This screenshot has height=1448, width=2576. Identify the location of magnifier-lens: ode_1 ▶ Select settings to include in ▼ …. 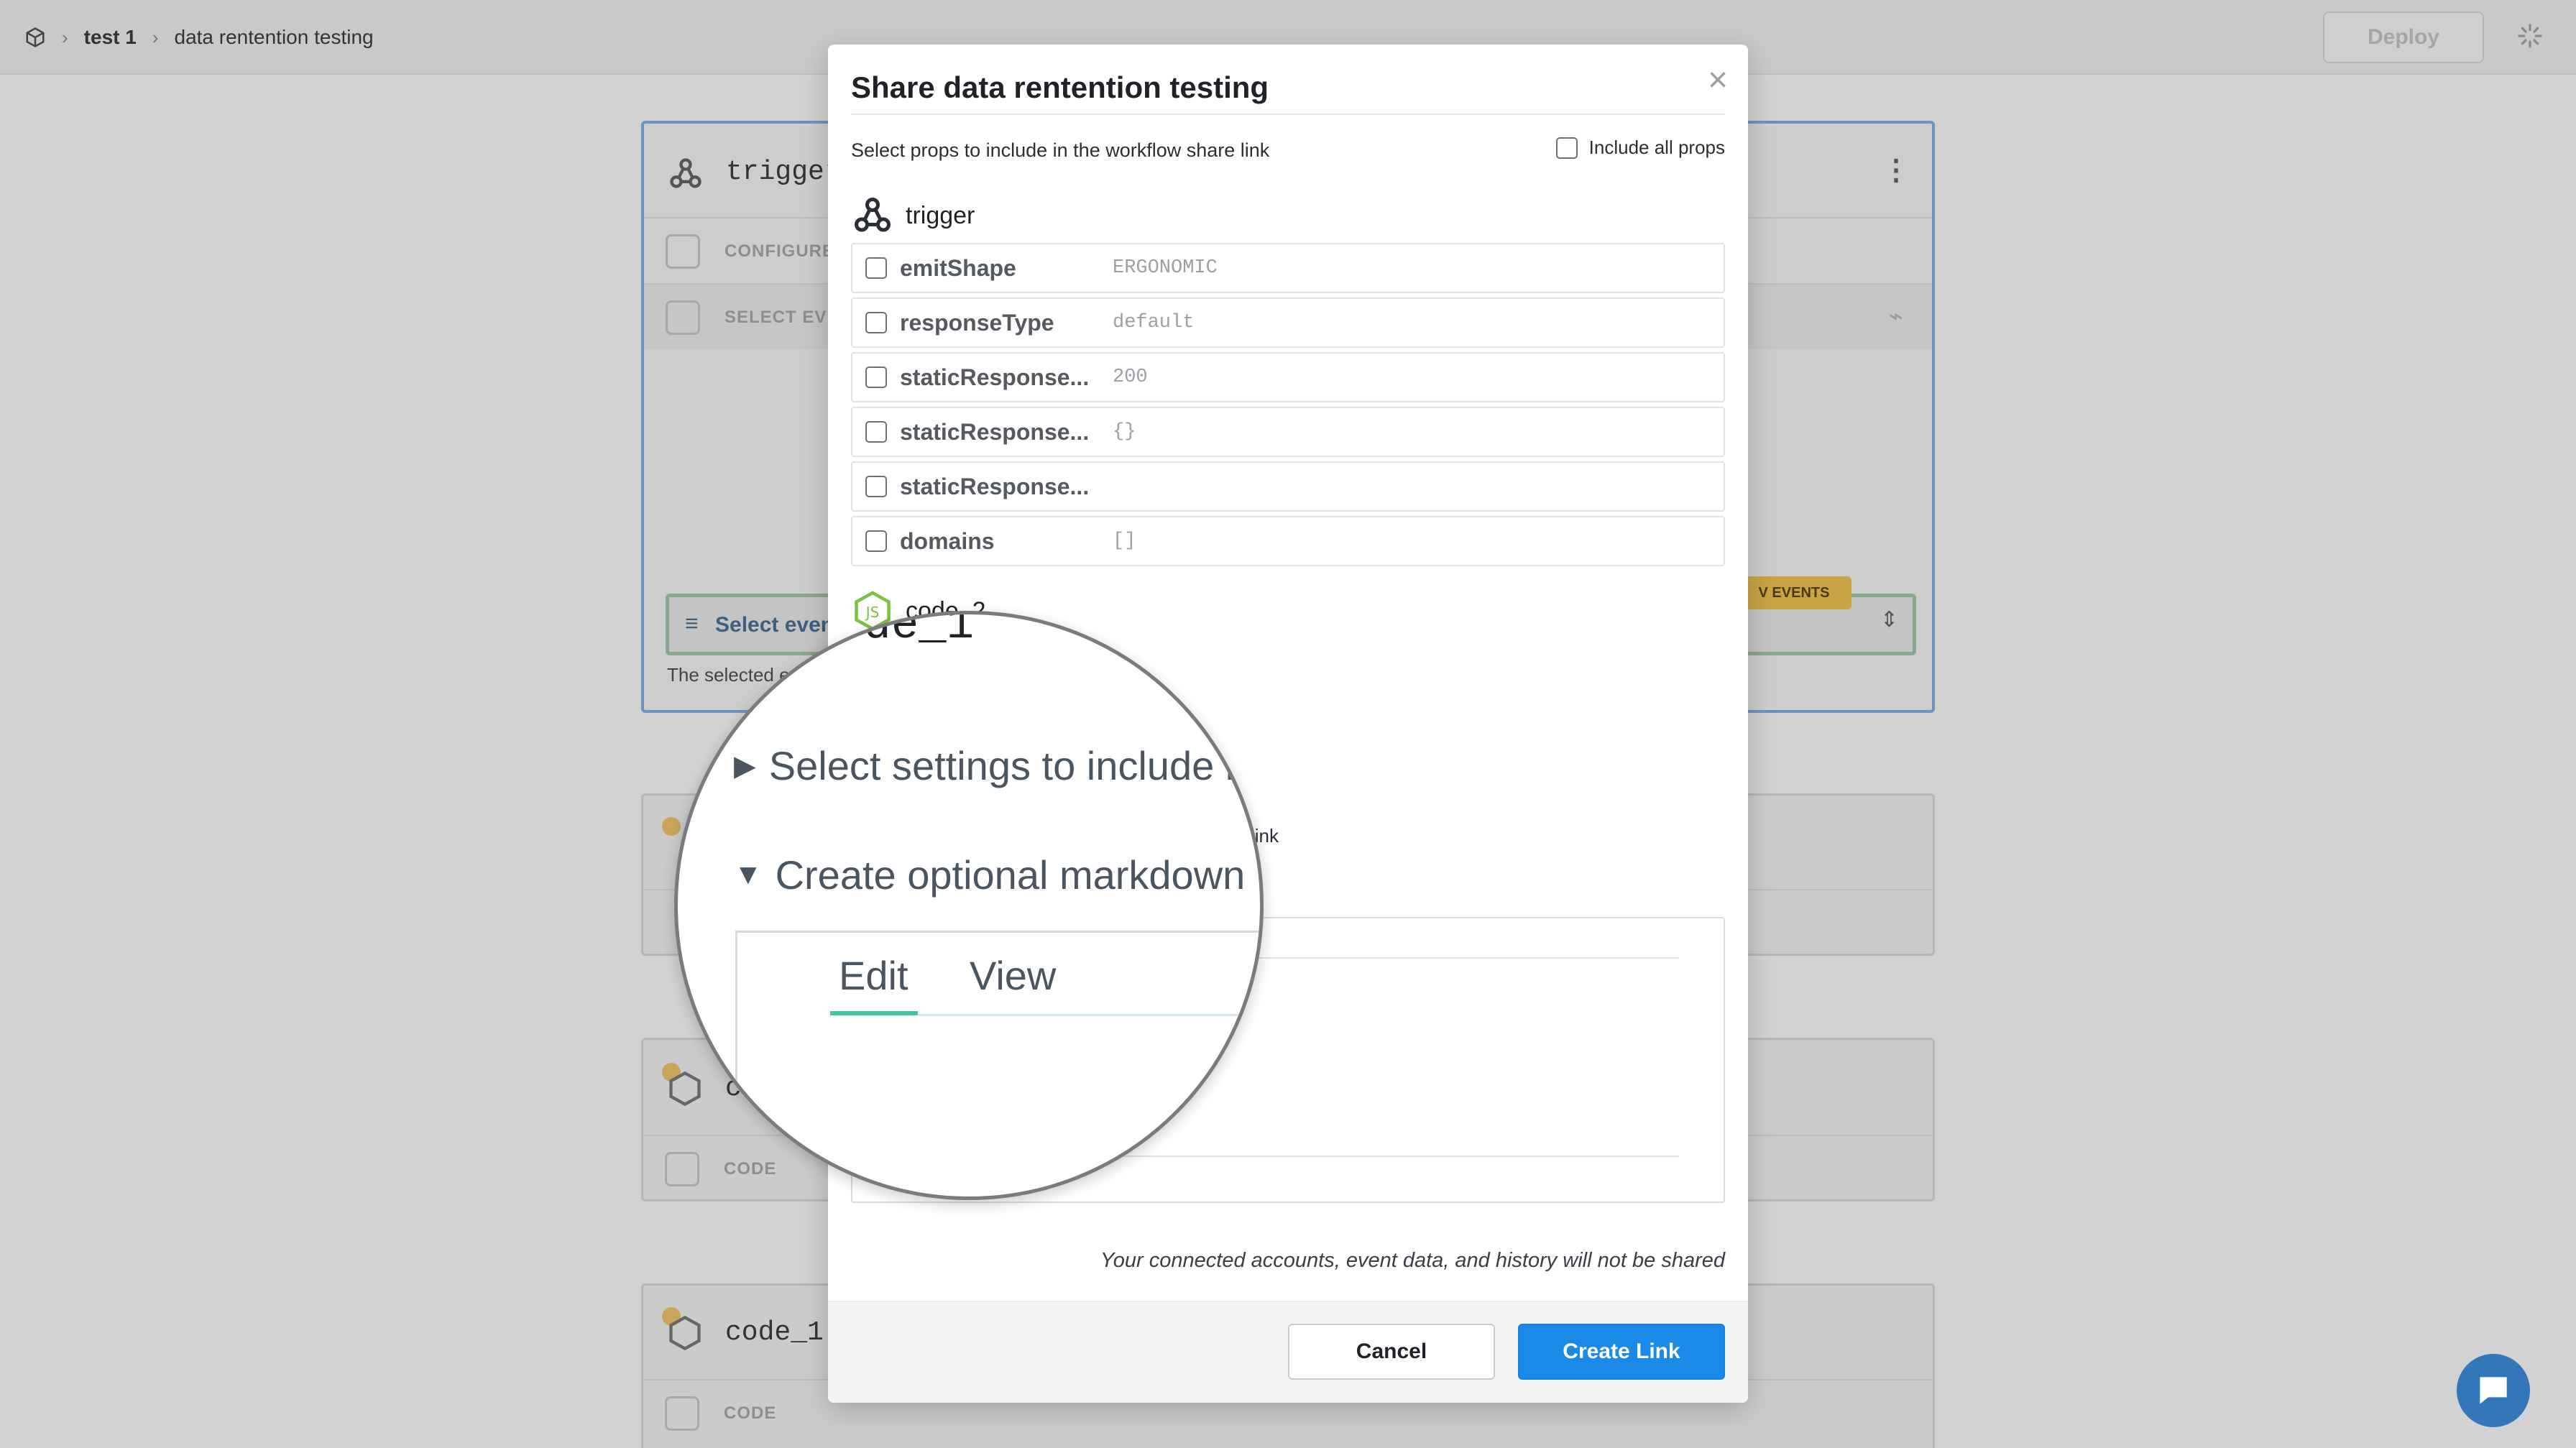
(969, 906).